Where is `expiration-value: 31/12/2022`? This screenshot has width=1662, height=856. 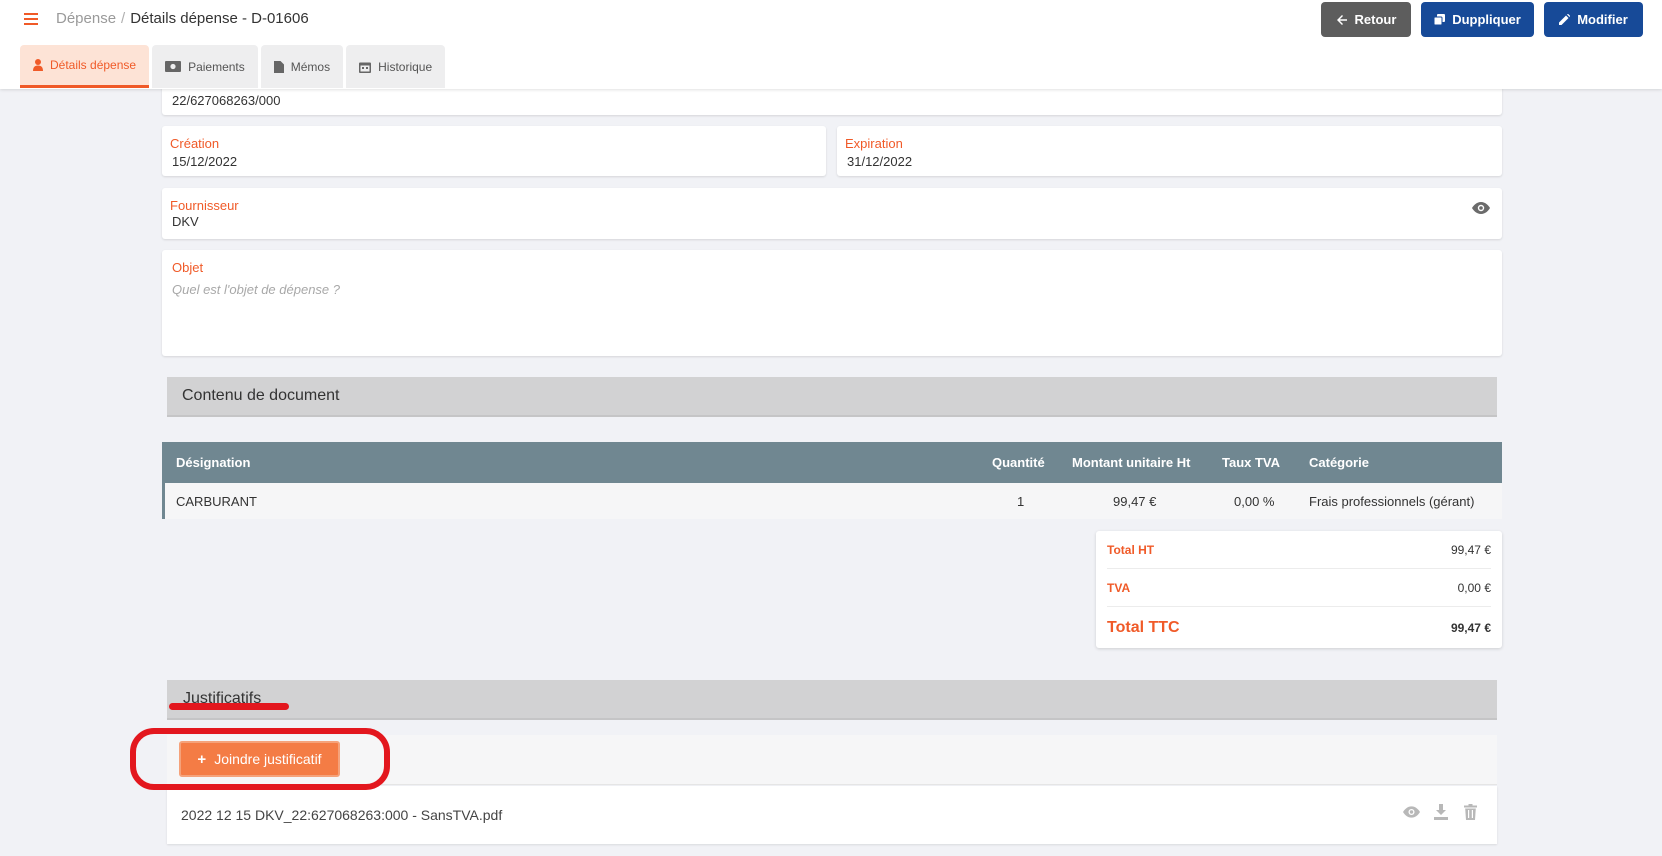 expiration-value: 31/12/2022 is located at coordinates (880, 161).